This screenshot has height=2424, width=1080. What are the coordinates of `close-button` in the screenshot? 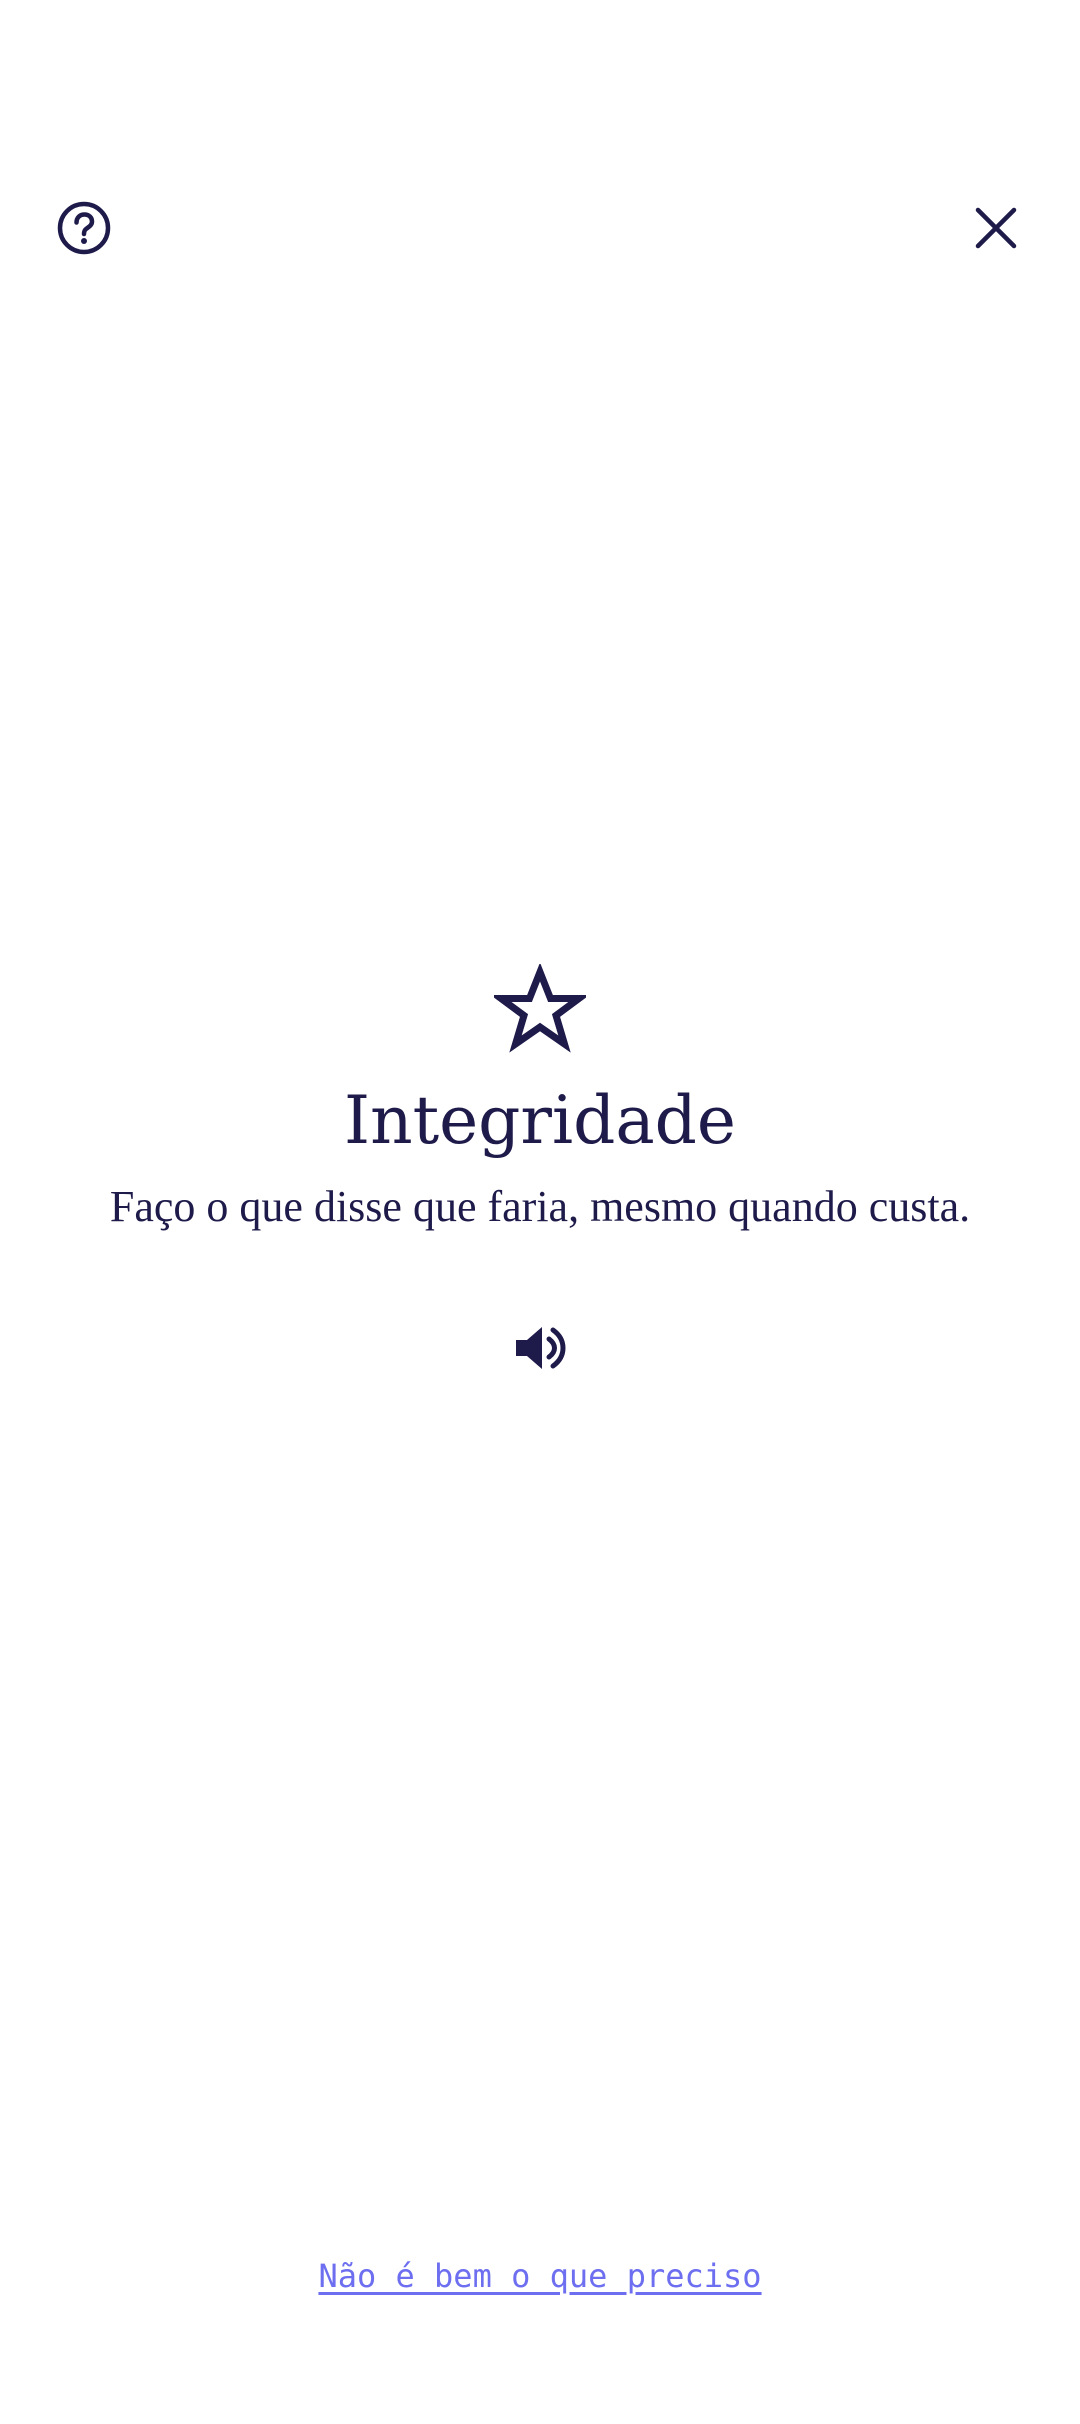 It's located at (996, 228).